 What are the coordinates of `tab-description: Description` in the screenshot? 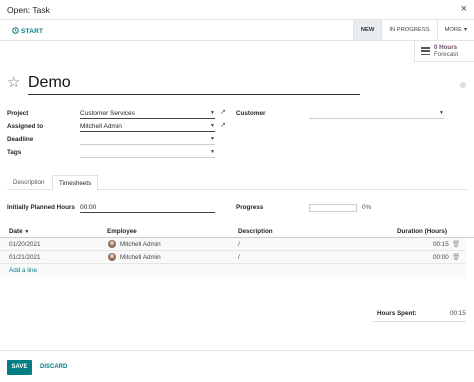 It's located at (29, 182).